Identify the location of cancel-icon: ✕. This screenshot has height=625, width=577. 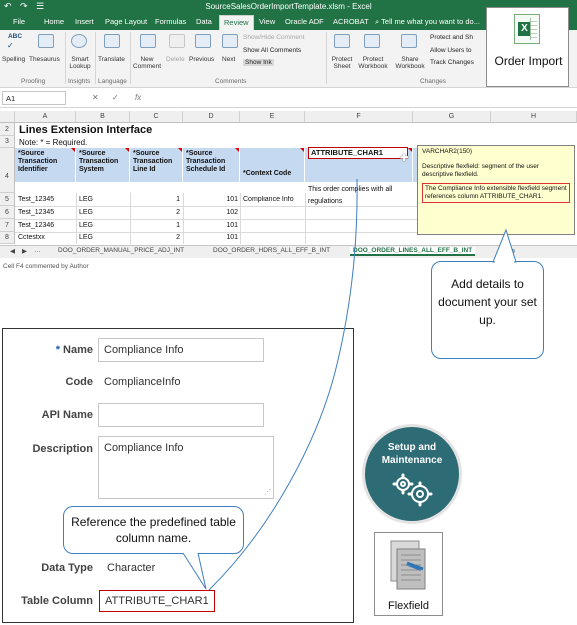
(95, 97).